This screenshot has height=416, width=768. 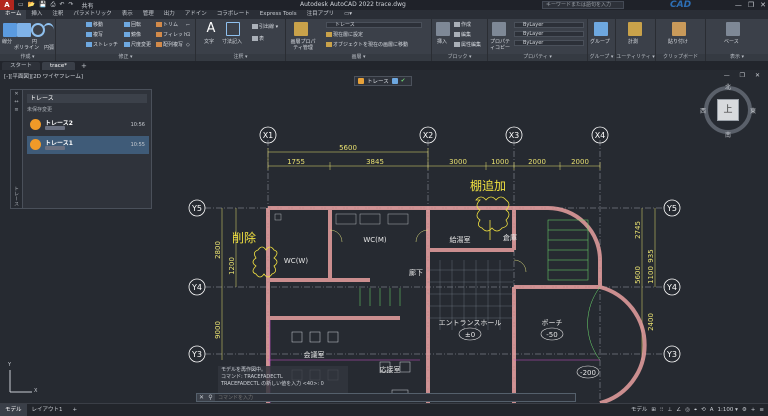 What do you see at coordinates (34, 42) in the screenshot?
I see `circle-button: 円` at bounding box center [34, 42].